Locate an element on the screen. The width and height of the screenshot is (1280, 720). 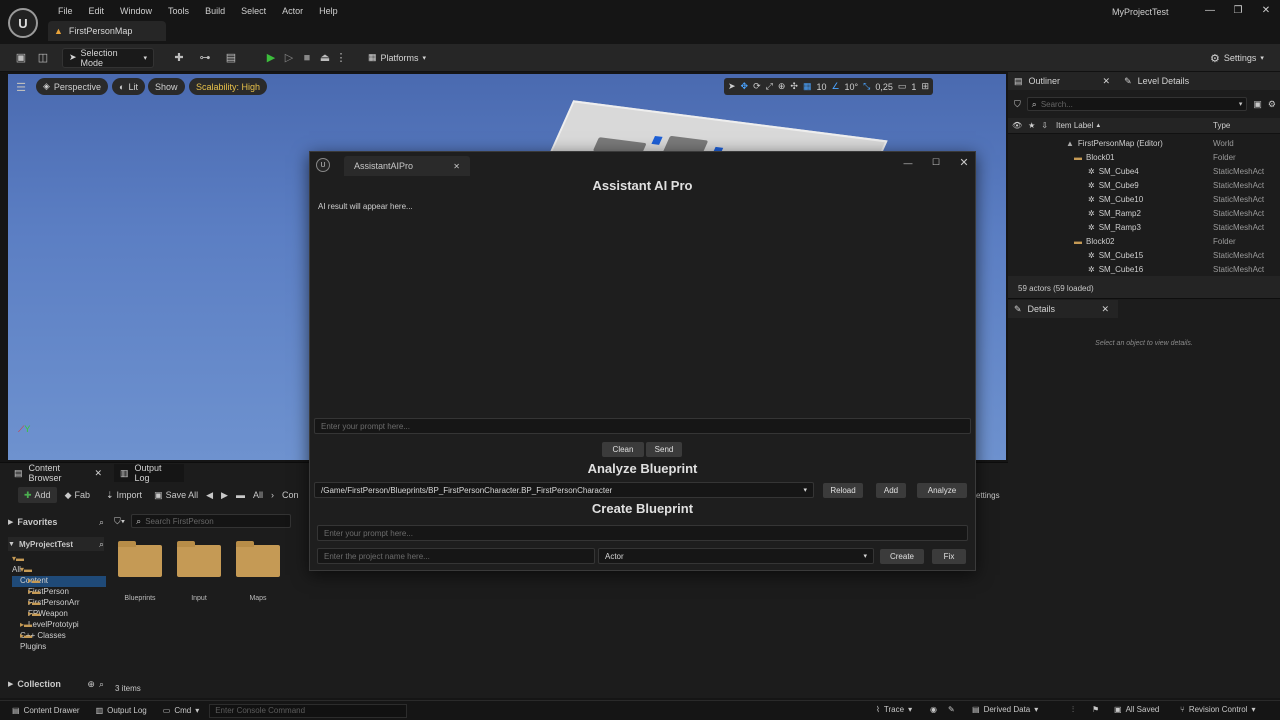
select-tool-icon: ➤ is located at coordinates (732, 86).